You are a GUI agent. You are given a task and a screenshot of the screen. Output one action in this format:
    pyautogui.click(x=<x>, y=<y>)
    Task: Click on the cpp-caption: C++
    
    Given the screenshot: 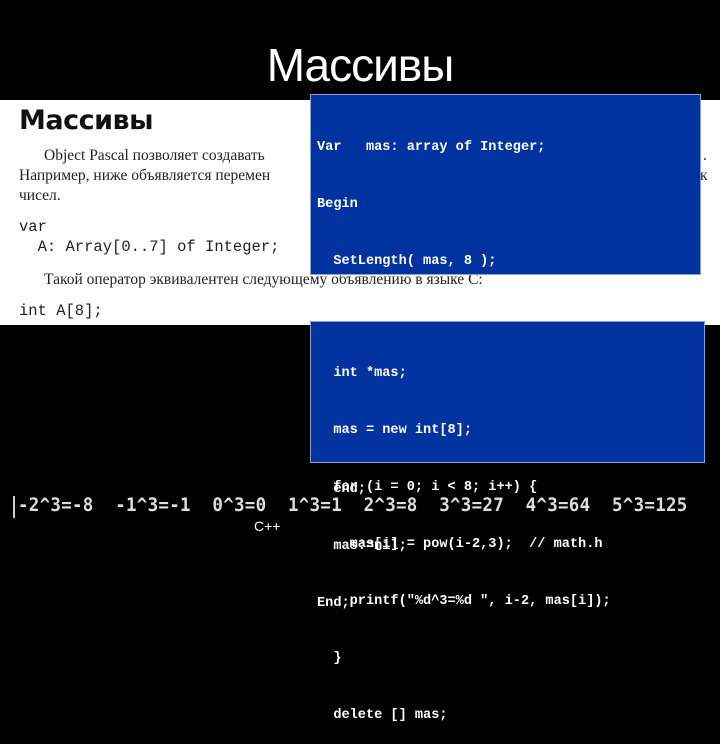 What is the action you would take?
    pyautogui.click(x=267, y=526)
    